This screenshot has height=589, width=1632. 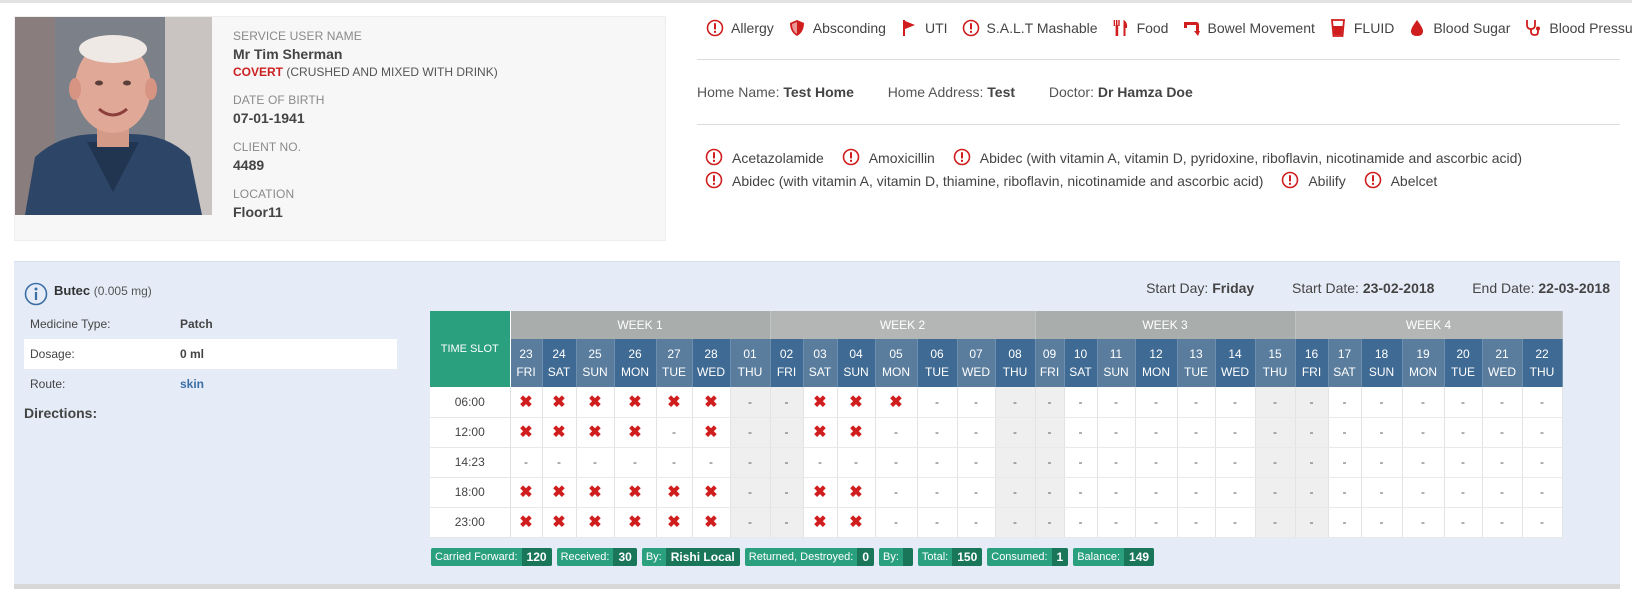 I want to click on alert-blood-sugar: Blood Sugar, so click(x=1458, y=28).